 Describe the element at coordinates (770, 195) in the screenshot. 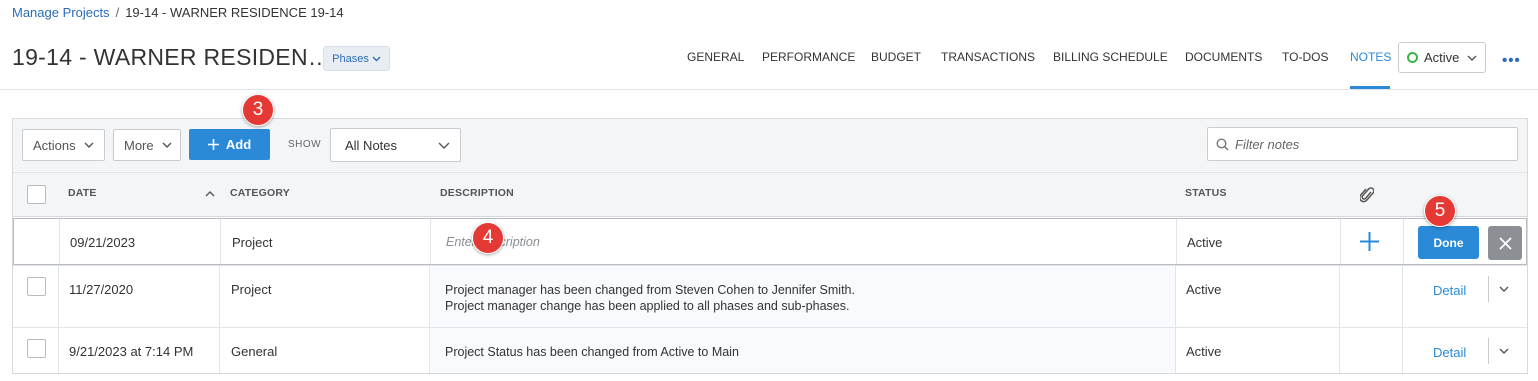

I see `notes-table-header: DATE CATEGORY DESCRIPTION STATUS` at that location.